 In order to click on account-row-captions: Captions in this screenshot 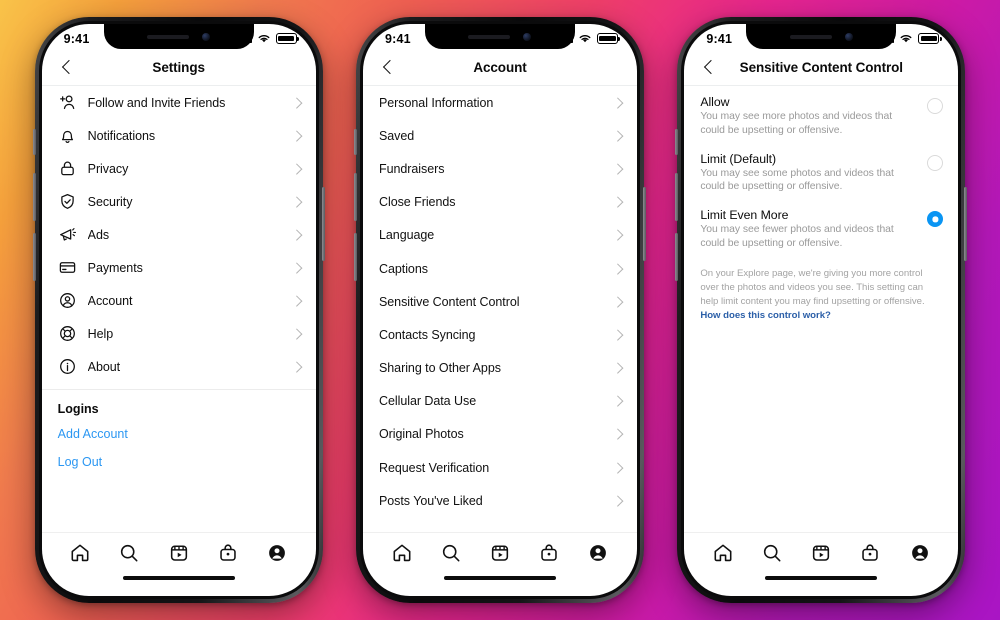, I will do `click(500, 268)`.